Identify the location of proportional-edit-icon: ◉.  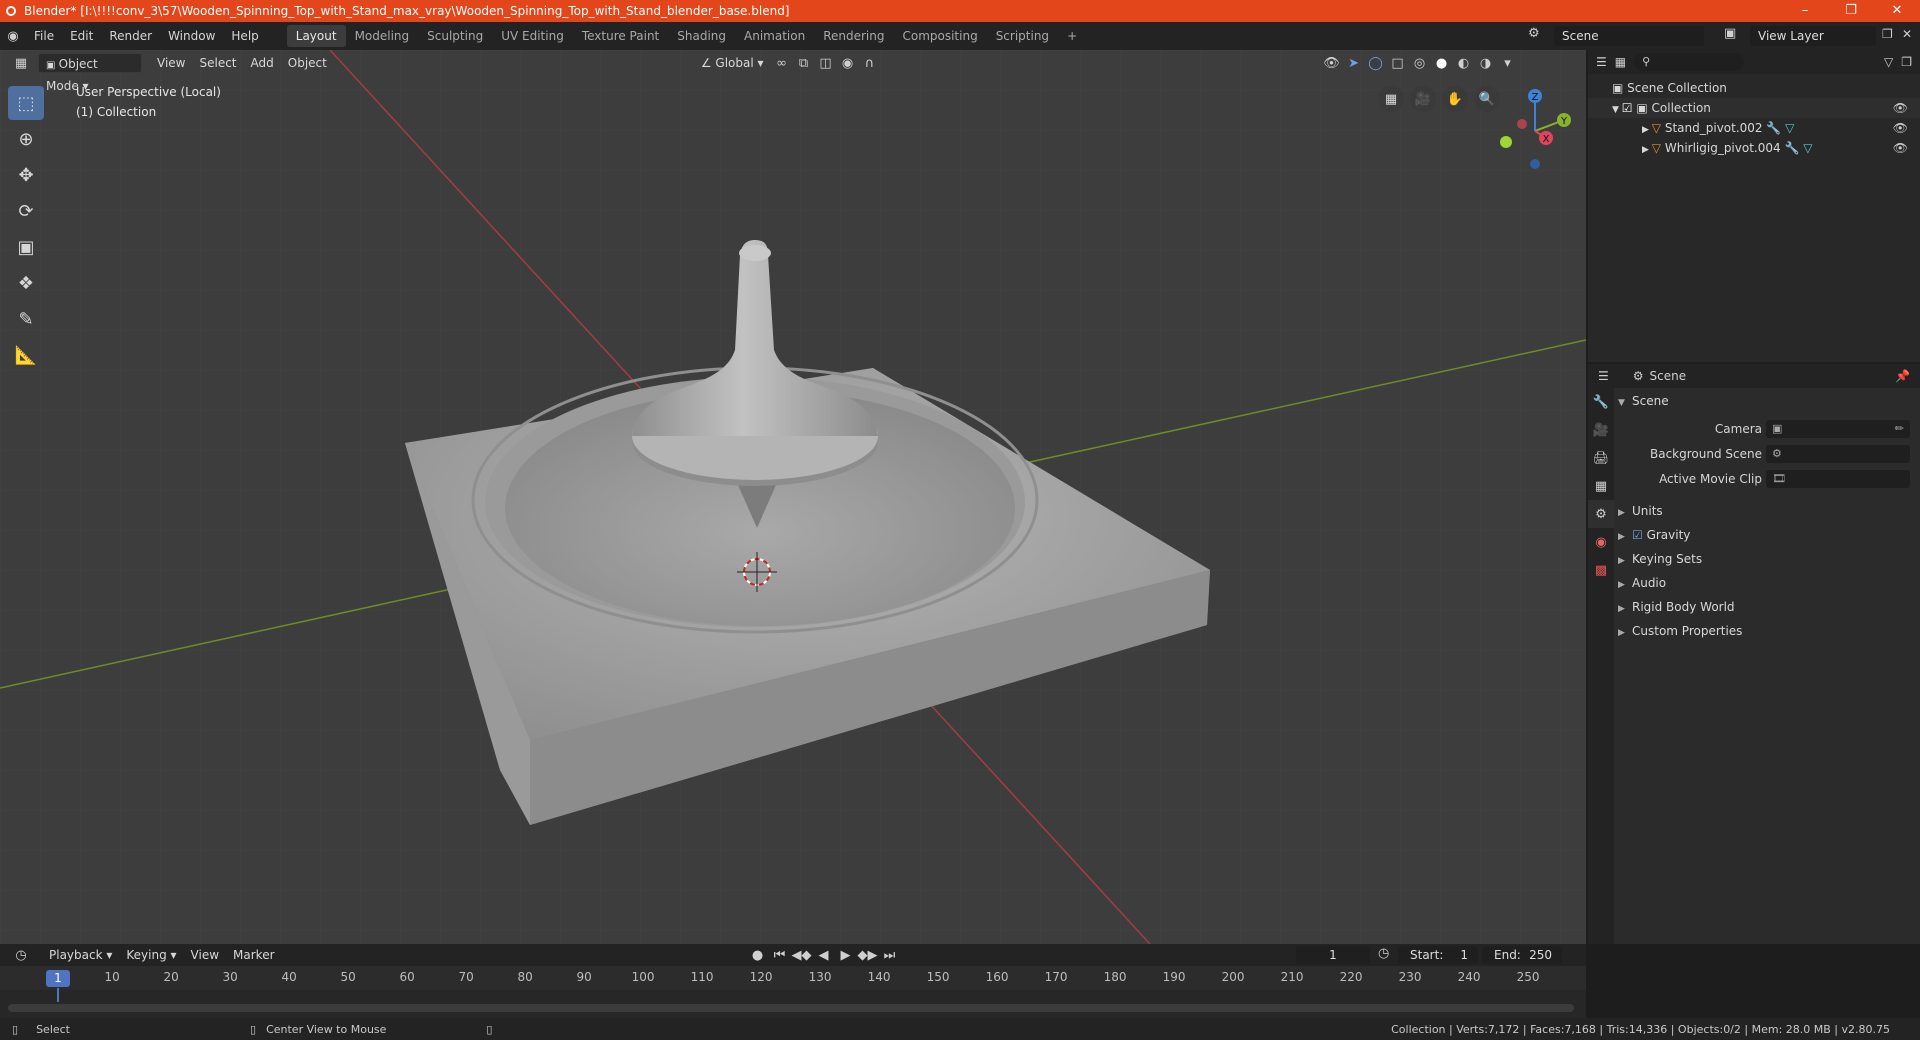
(848, 63).